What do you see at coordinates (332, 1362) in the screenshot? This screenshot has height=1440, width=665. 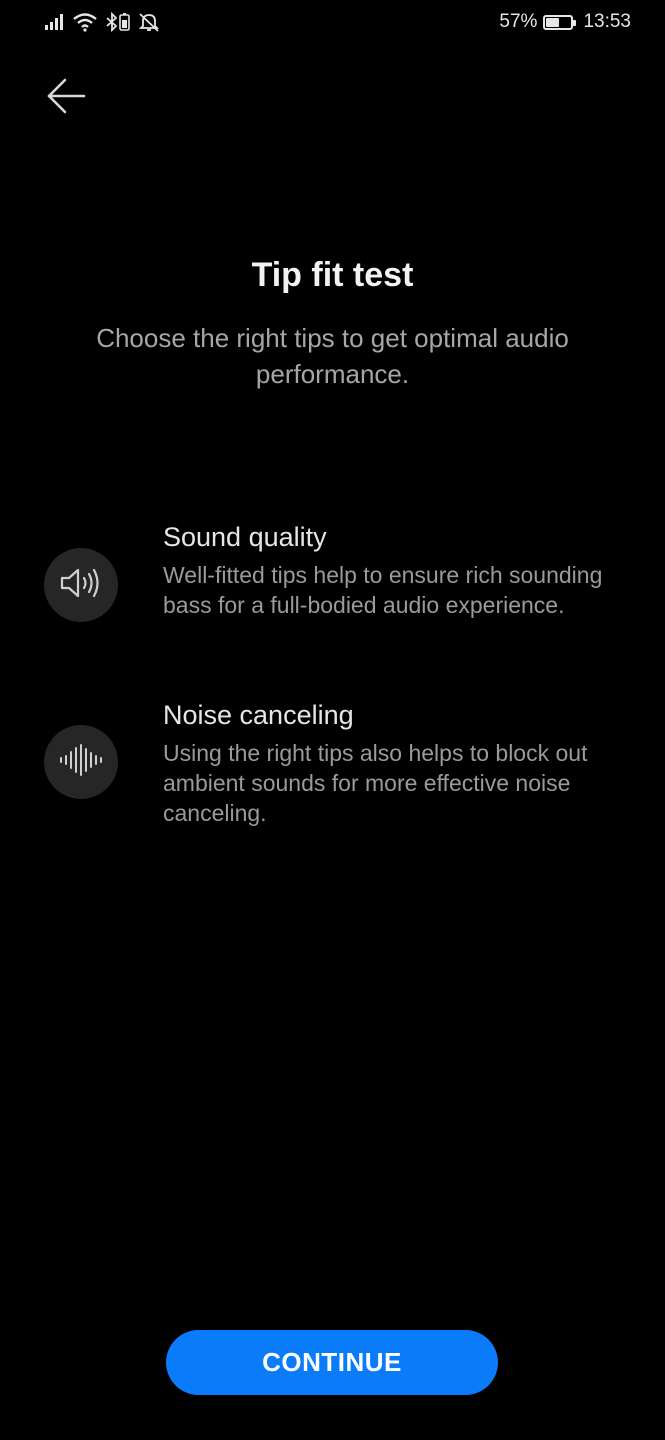 I see `continue-button: CONTINUE` at bounding box center [332, 1362].